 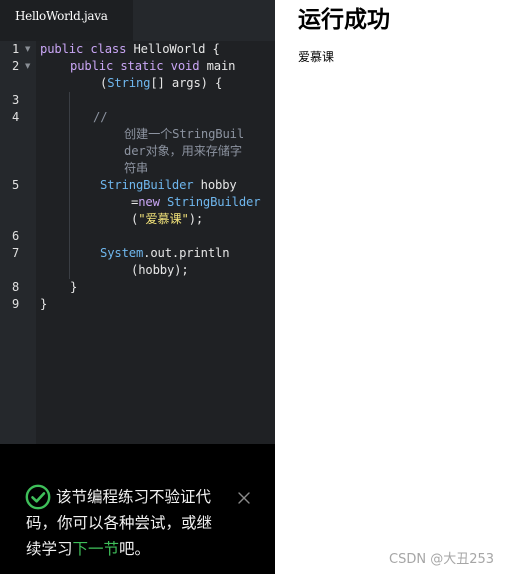 I want to click on line-number: 7, so click(x=16, y=253).